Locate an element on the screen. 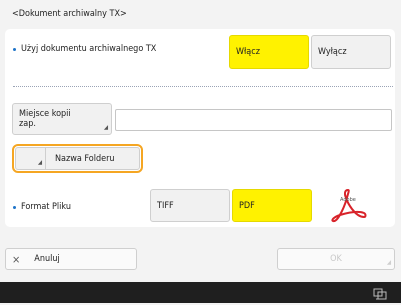  pdf-button-label: PDF is located at coordinates (247, 205).